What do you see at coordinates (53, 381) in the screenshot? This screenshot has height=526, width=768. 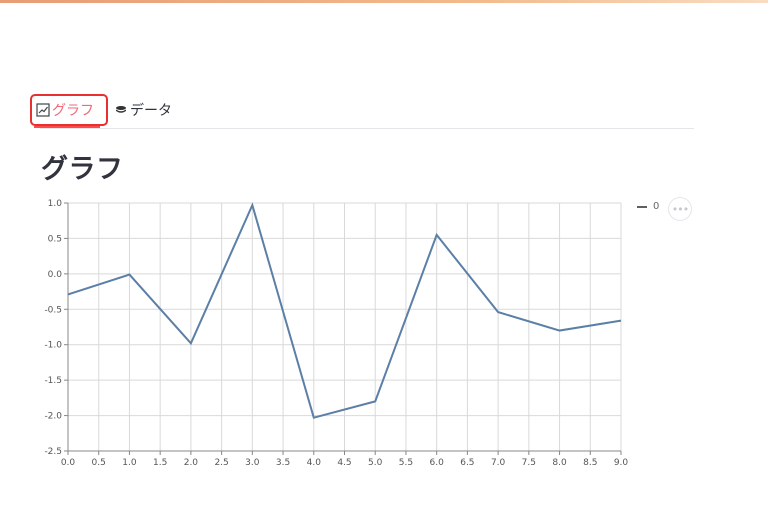 I see `y-tick-label: -1.5` at bounding box center [53, 381].